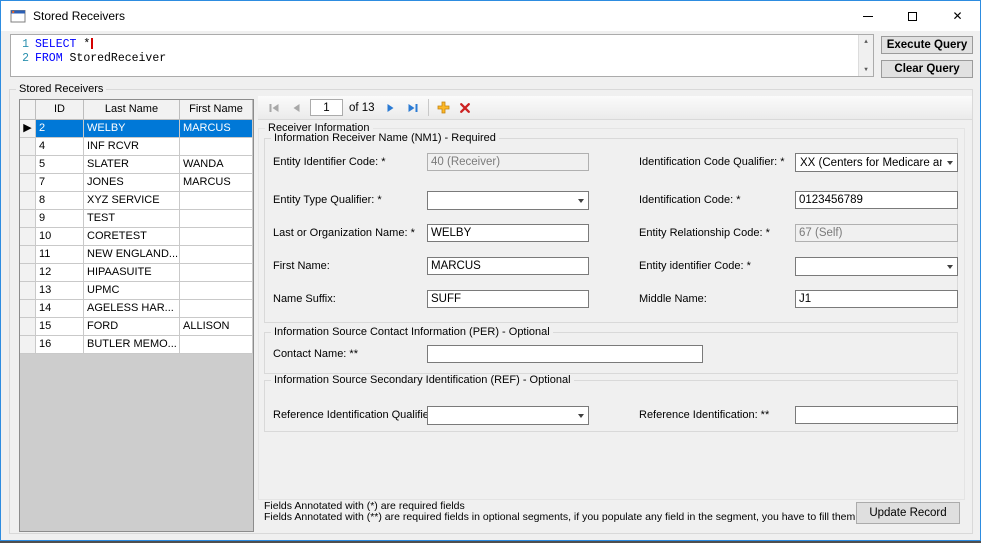 The width and height of the screenshot is (981, 543). What do you see at coordinates (60, 309) in the screenshot?
I see `cell-id: 14` at bounding box center [60, 309].